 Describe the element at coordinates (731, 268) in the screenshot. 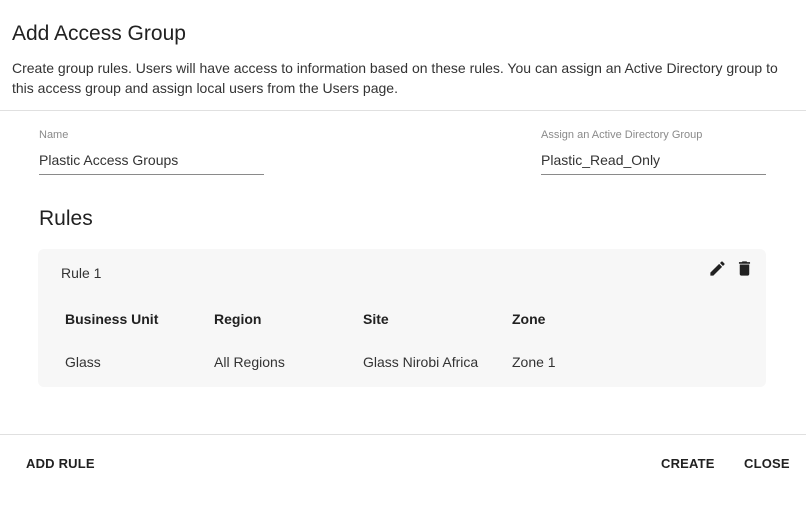

I see `rule-actions` at that location.